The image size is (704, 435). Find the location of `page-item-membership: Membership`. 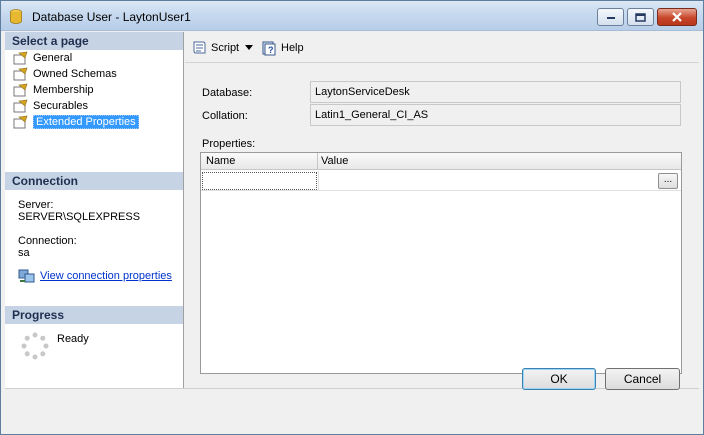

page-item-membership: Membership is located at coordinates (53, 90).